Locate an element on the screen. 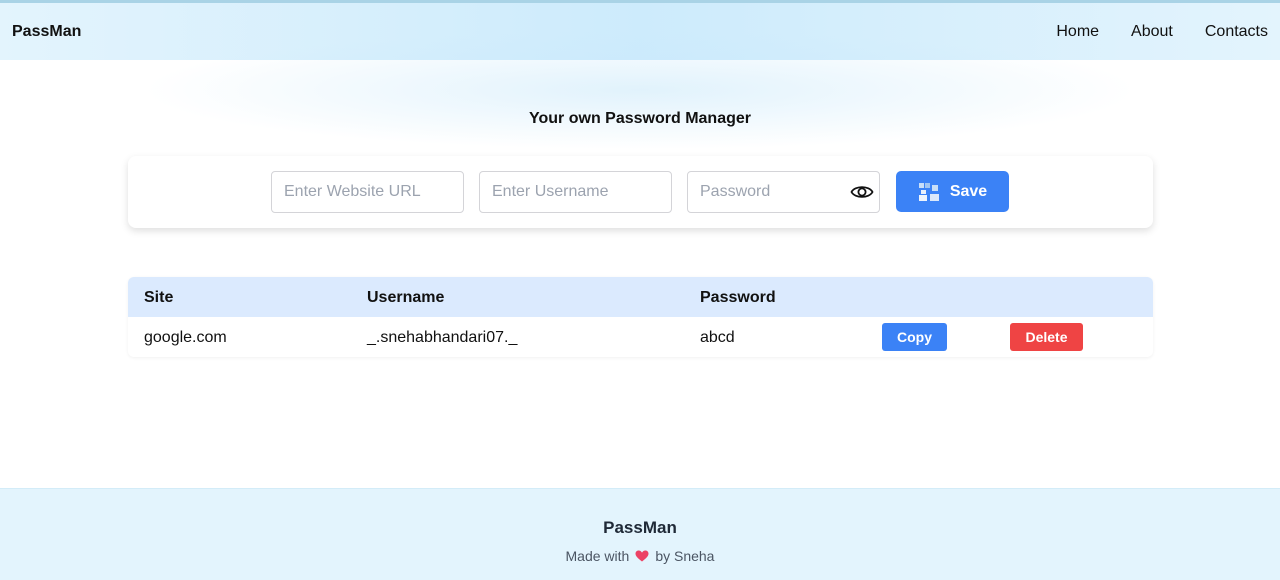 This screenshot has width=1280, height=580. nav-links: Home About Contacts is located at coordinates (1146, 32).